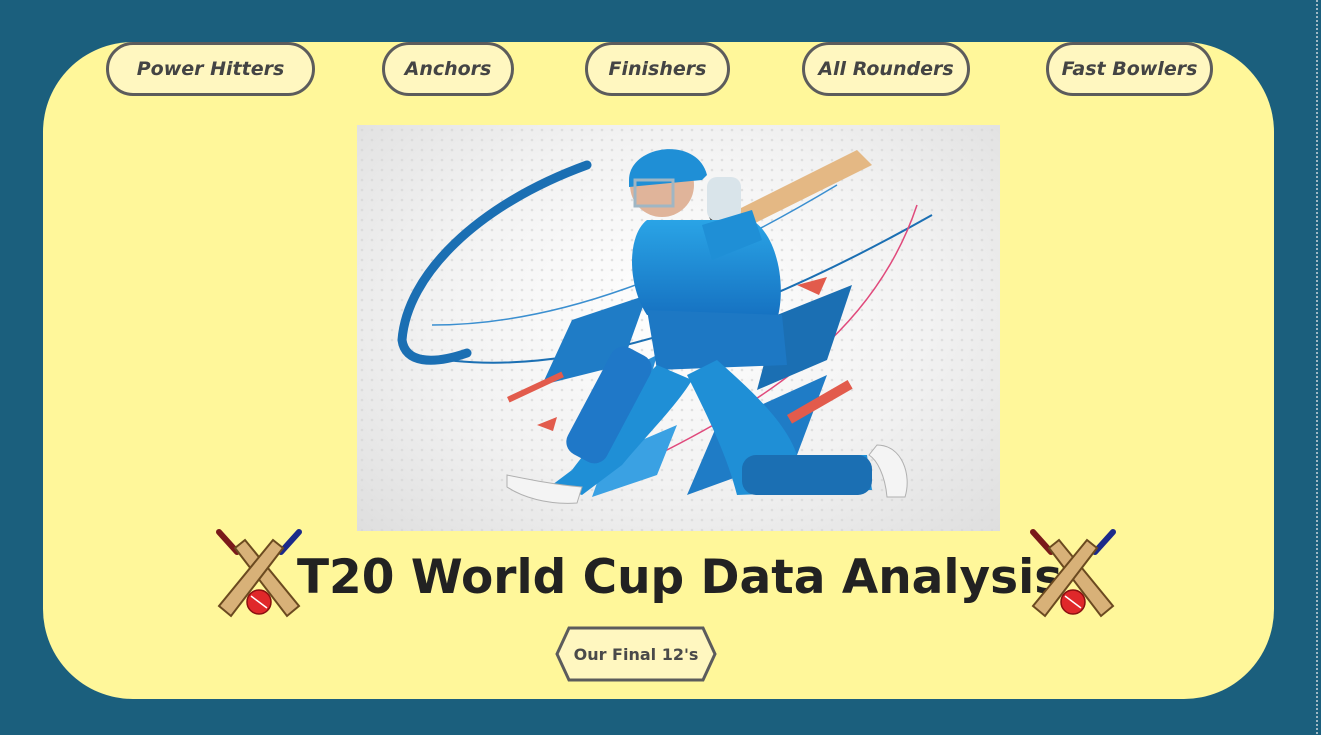 This screenshot has width=1321, height=735. I want to click on nav-anchors-button: Anchors, so click(448, 69).